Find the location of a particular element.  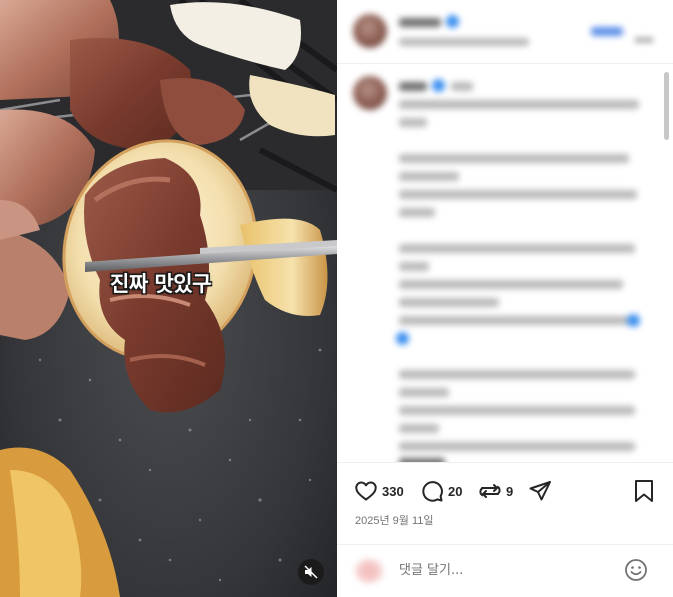

comment-composer is located at coordinates (505, 570).